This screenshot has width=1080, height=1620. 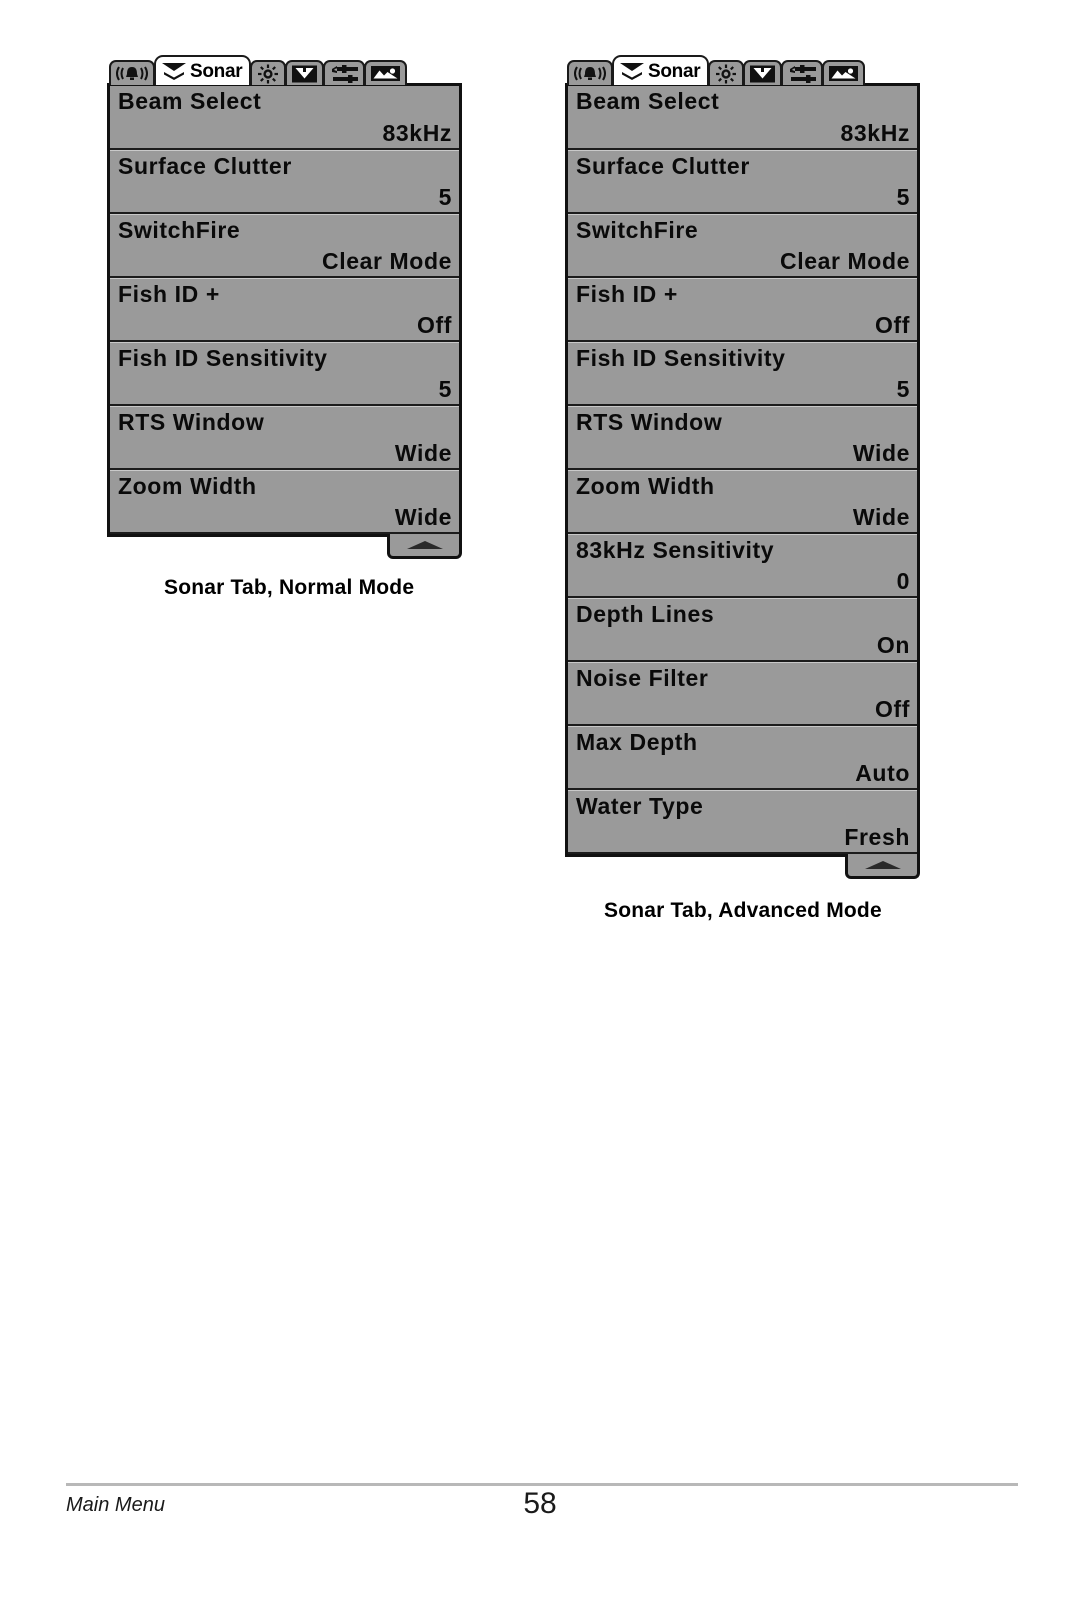 What do you see at coordinates (903, 581) in the screenshot?
I see `menu-item-value: 0` at bounding box center [903, 581].